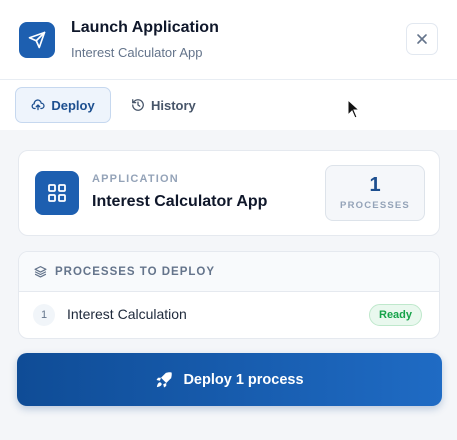 The image size is (457, 440). Describe the element at coordinates (137, 52) in the screenshot. I see `dialog-subtitle: Interest Calculator App` at that location.